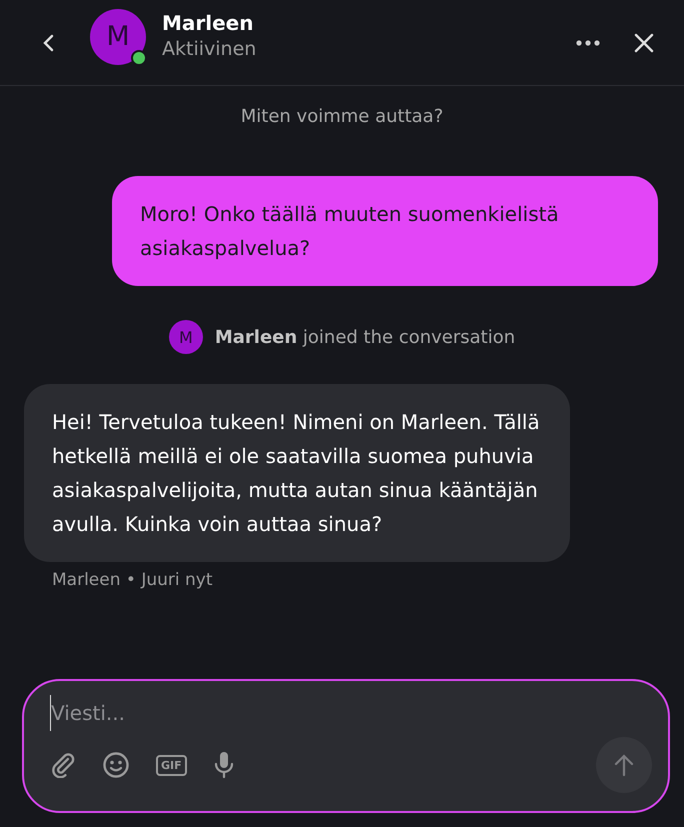  Describe the element at coordinates (342, 117) in the screenshot. I see `intro-text: Miten voimme auttaa?` at that location.